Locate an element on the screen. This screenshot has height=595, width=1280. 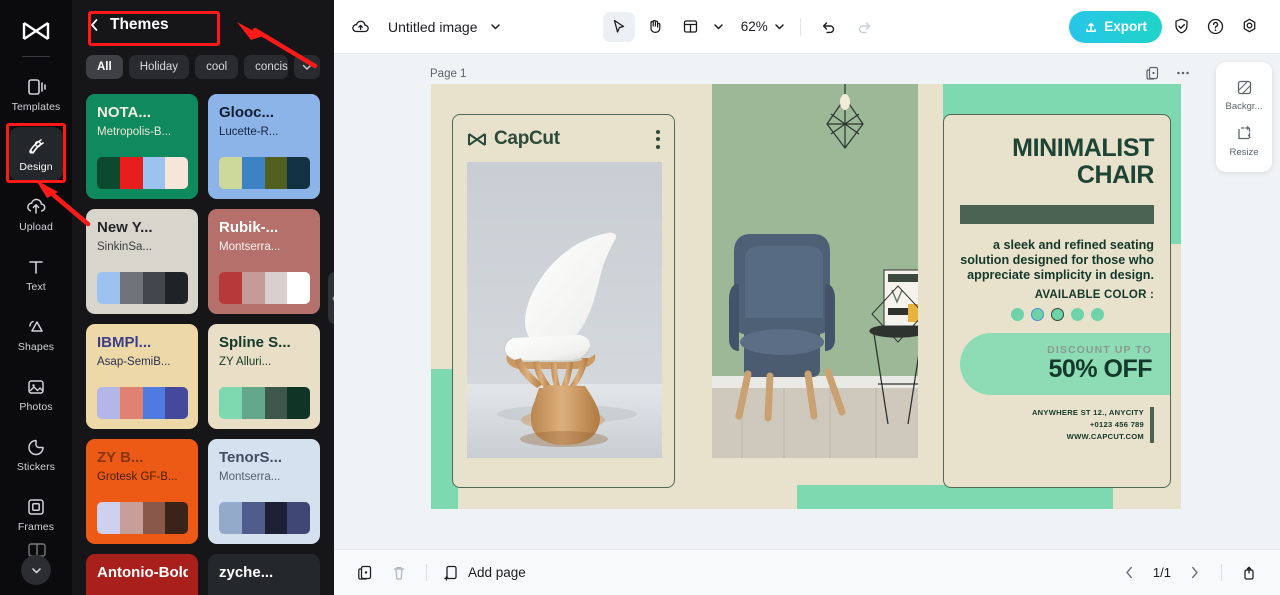
sidebar-item-templates: Templates is located at coordinates (36, 94).